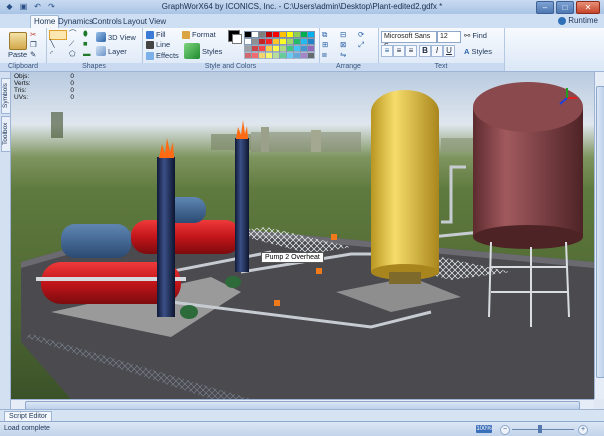  What do you see at coordinates (150, 45) in the screenshot?
I see `line-style-icon` at bounding box center [150, 45].